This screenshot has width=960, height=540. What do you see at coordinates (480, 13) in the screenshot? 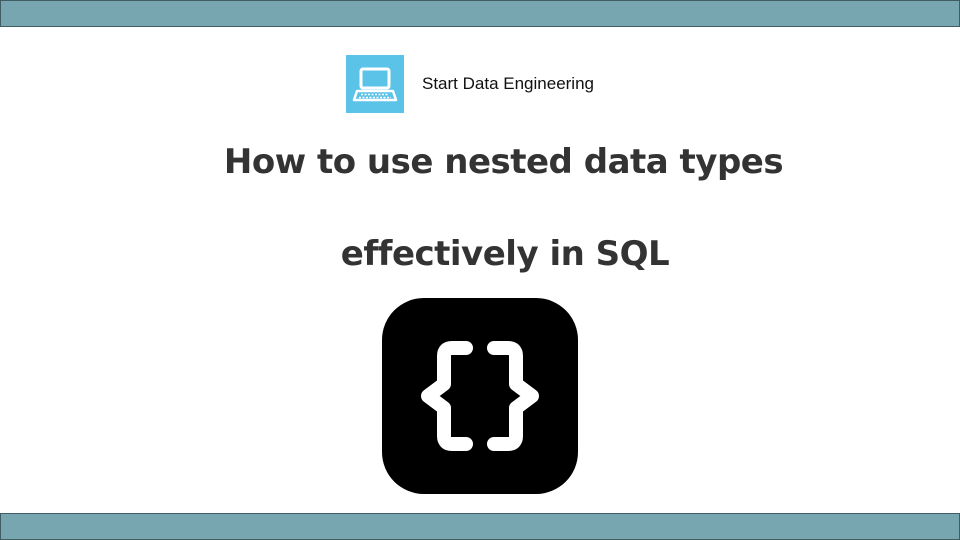
I see `top-banner` at bounding box center [480, 13].